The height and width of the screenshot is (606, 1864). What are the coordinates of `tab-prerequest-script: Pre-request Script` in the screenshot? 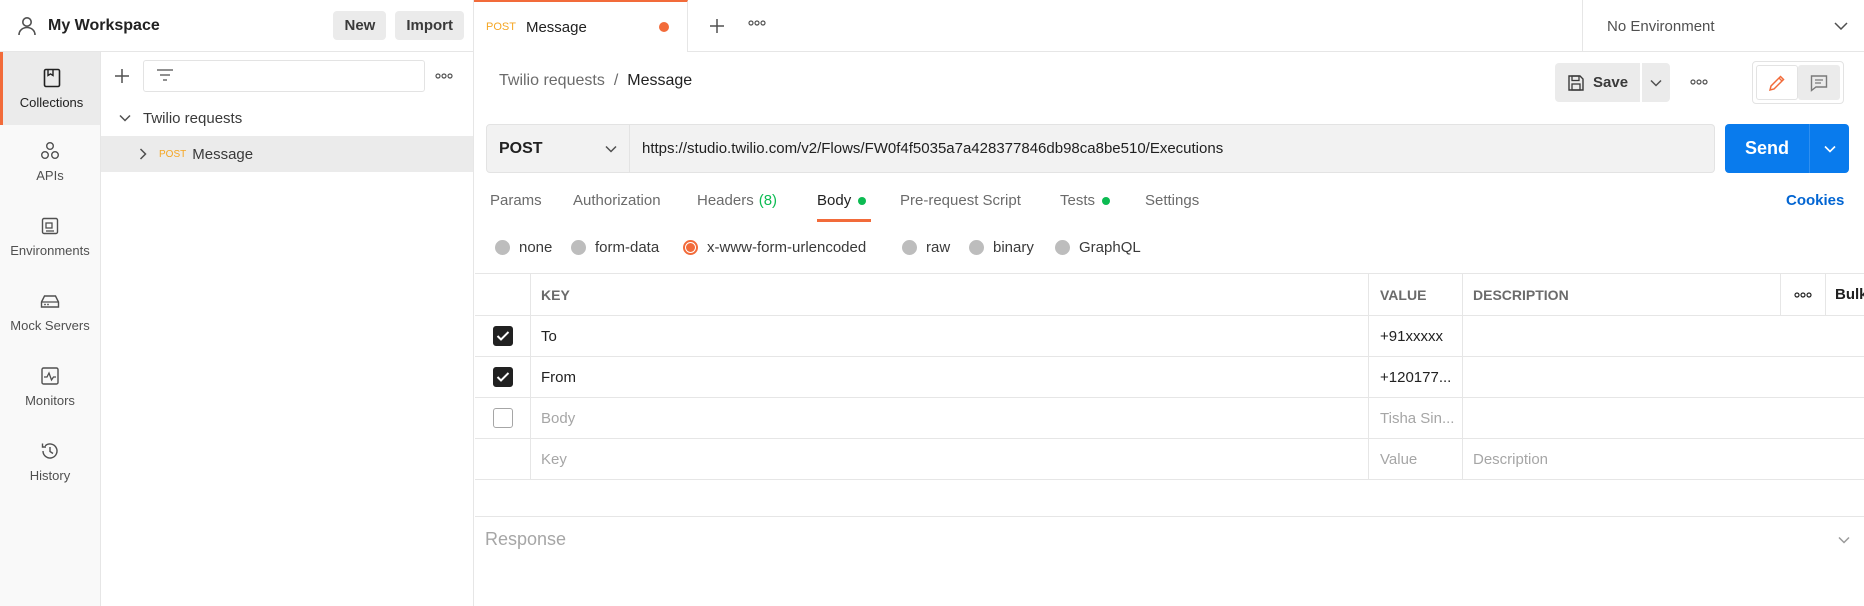 It's located at (960, 200).